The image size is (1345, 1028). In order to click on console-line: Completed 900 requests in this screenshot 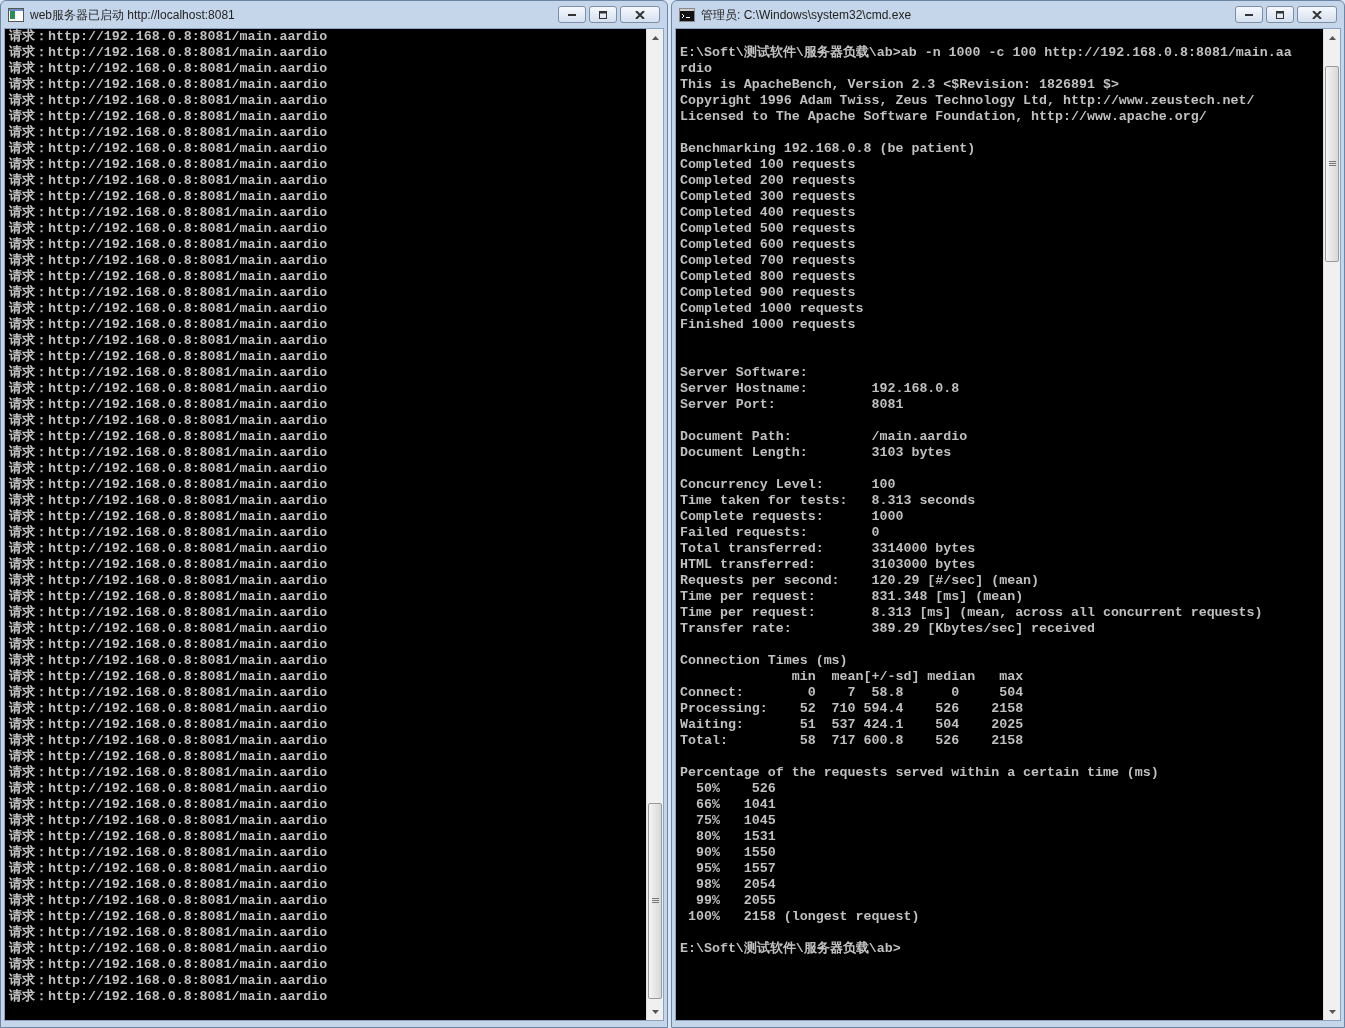, I will do `click(768, 293)`.